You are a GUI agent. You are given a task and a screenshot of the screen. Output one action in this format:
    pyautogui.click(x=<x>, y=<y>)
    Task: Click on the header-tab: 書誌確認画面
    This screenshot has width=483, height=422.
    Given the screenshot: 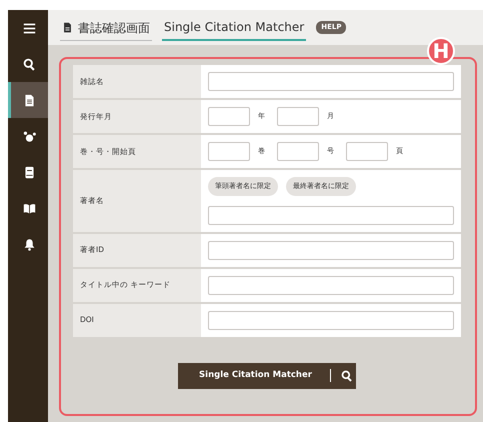 What is the action you would take?
    pyautogui.click(x=106, y=27)
    